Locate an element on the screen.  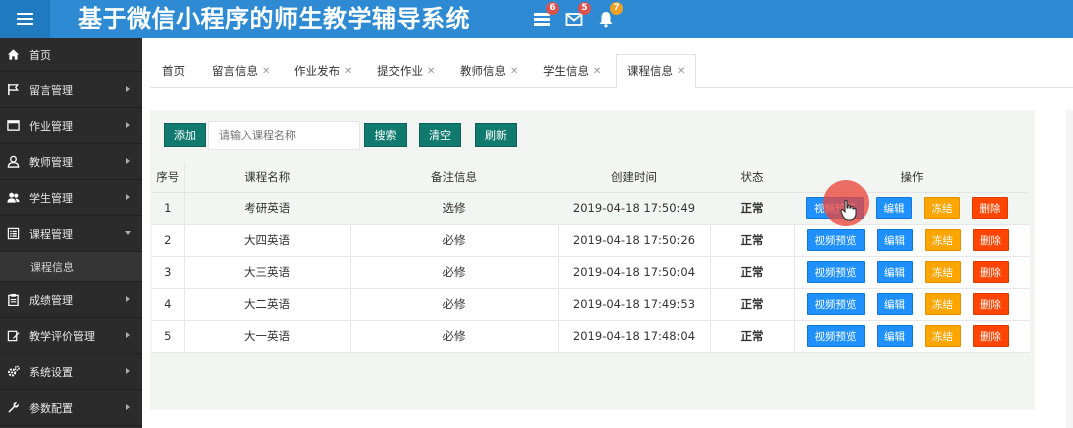
messages-badge: 5 is located at coordinates (584, 8).